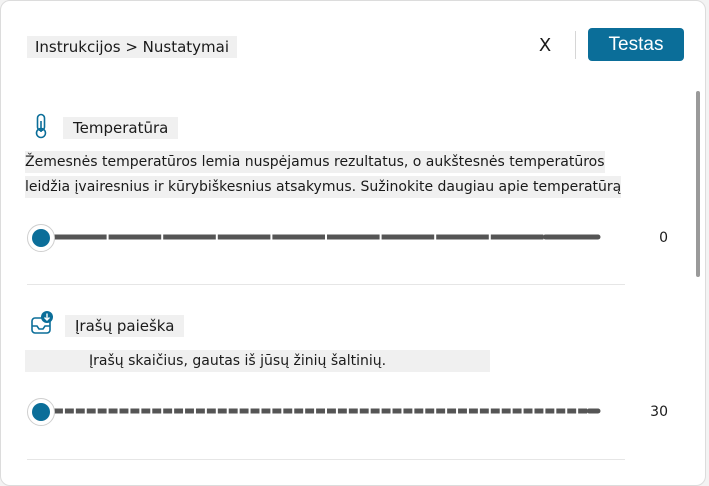 Image resolution: width=709 pixels, height=486 pixels. What do you see at coordinates (42, 322) in the screenshot?
I see `inbox-download-icon` at bounding box center [42, 322].